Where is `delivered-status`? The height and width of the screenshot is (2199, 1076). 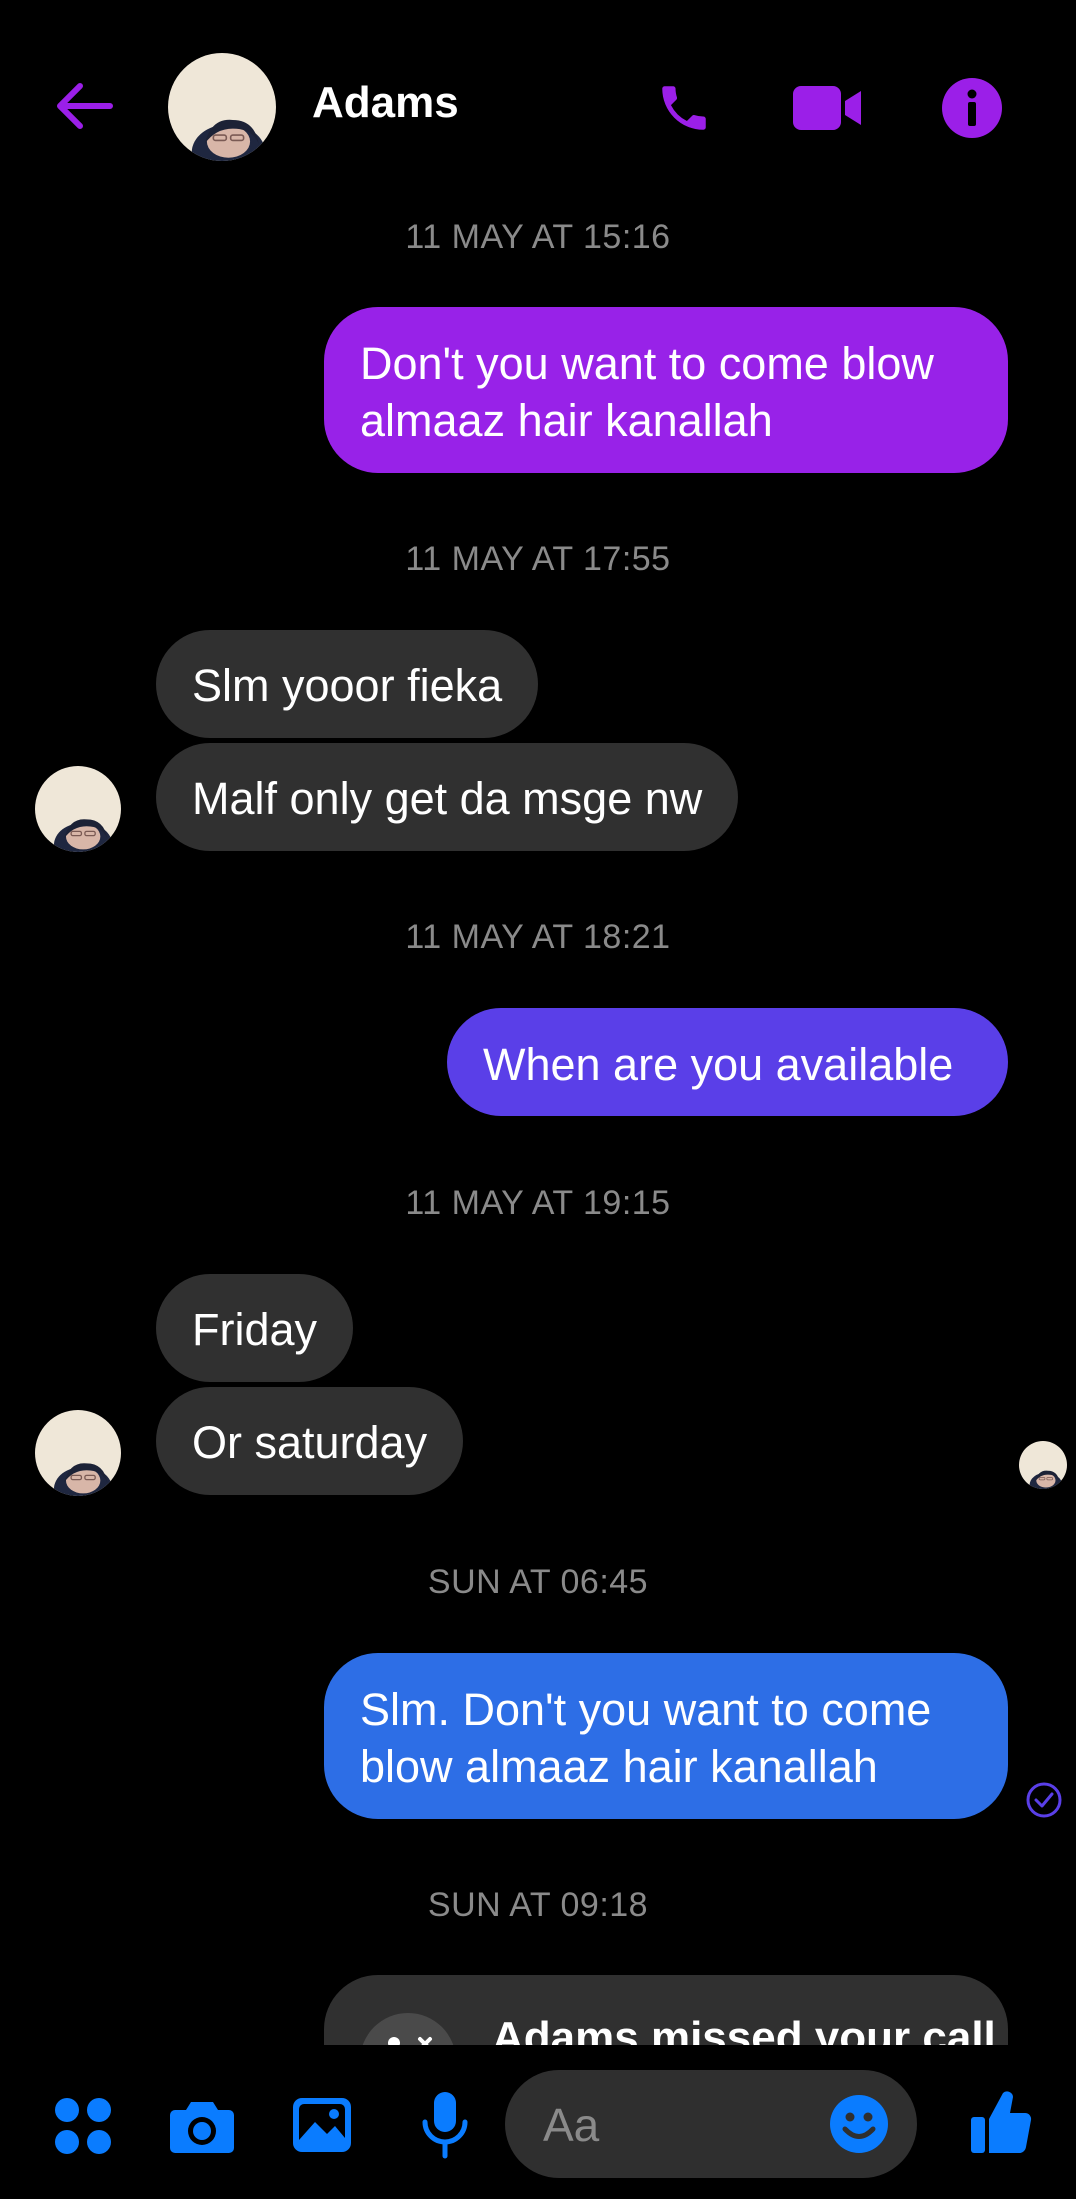 delivered-status is located at coordinates (1044, 1800).